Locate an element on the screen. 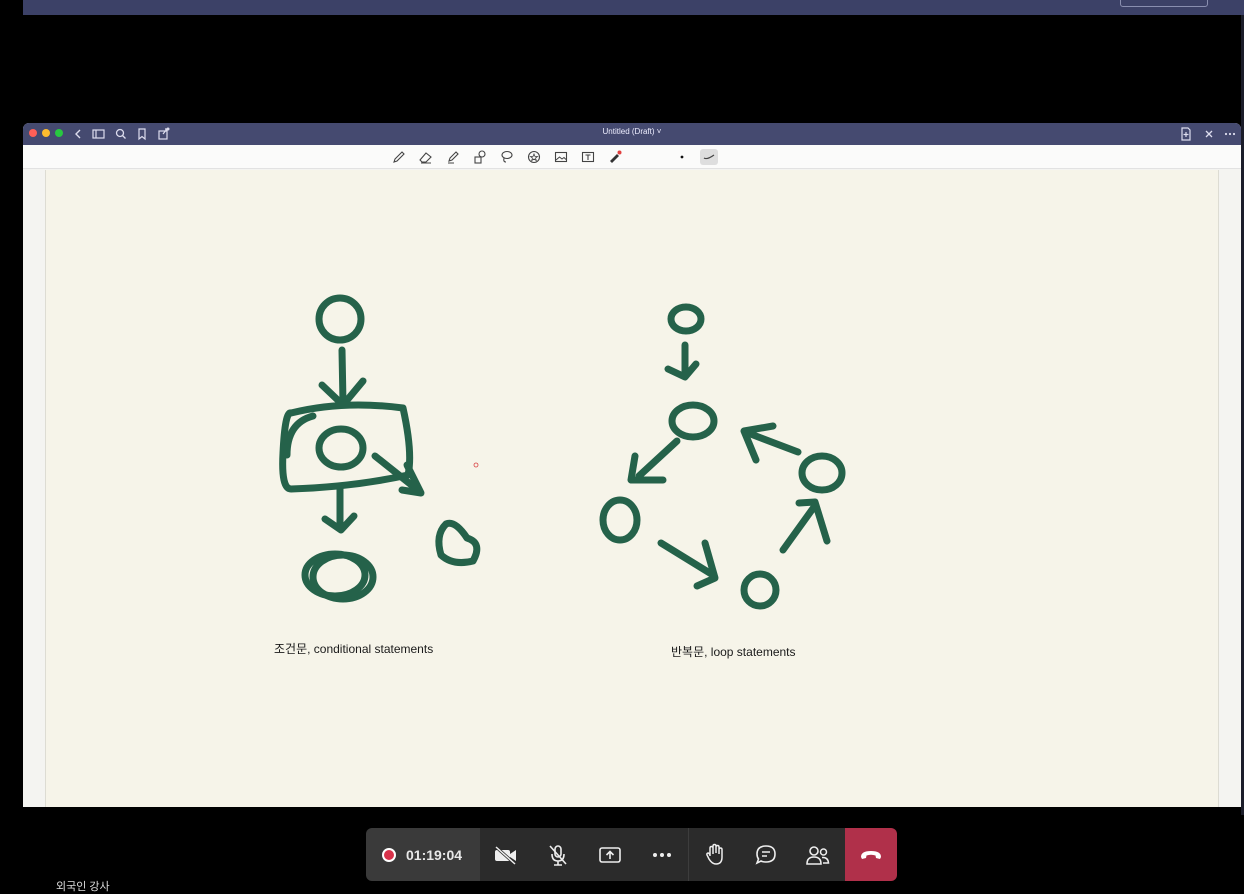 This screenshot has width=1244, height=894. canvas-margin-right is located at coordinates (1230, 488).